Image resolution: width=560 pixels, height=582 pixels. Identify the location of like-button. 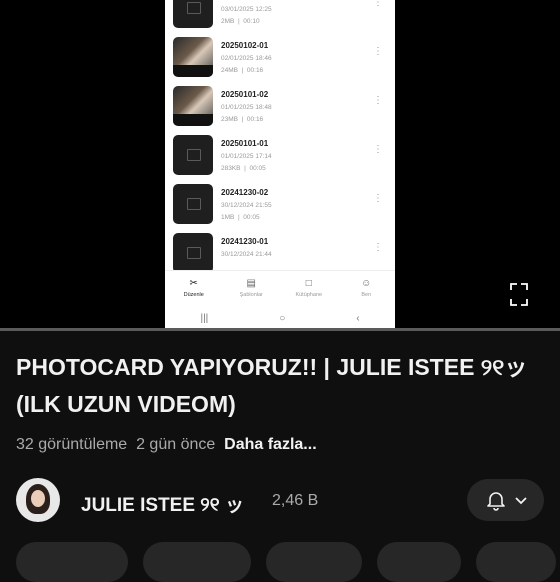
(72, 562).